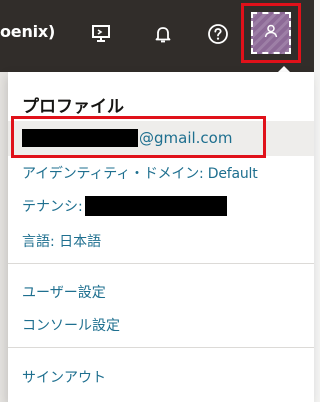  I want to click on redacted-tenancy-name, so click(155, 206).